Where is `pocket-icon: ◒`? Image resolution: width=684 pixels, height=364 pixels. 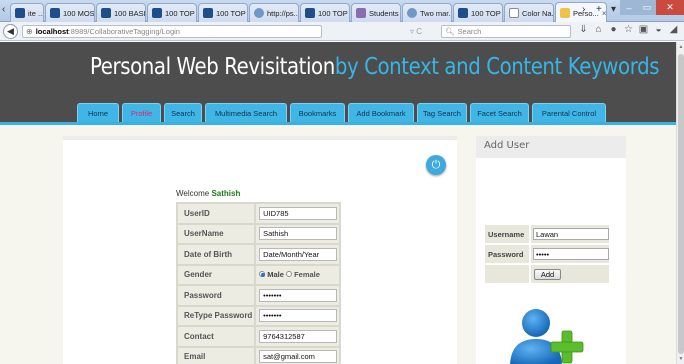 pocket-icon: ◒ is located at coordinates (658, 29).